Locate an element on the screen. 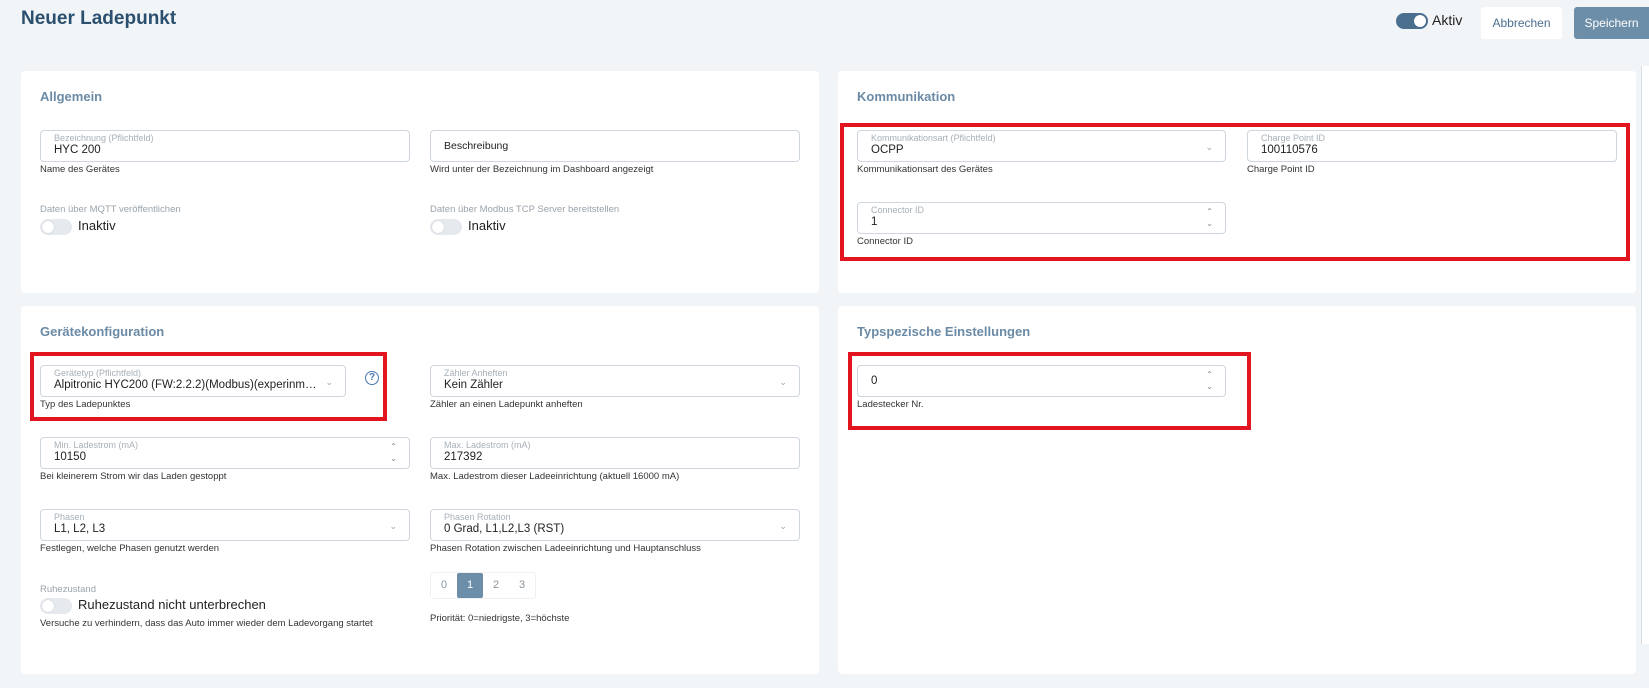 Image resolution: width=1649 pixels, height=688 pixels. modbus-toggle is located at coordinates (446, 227).